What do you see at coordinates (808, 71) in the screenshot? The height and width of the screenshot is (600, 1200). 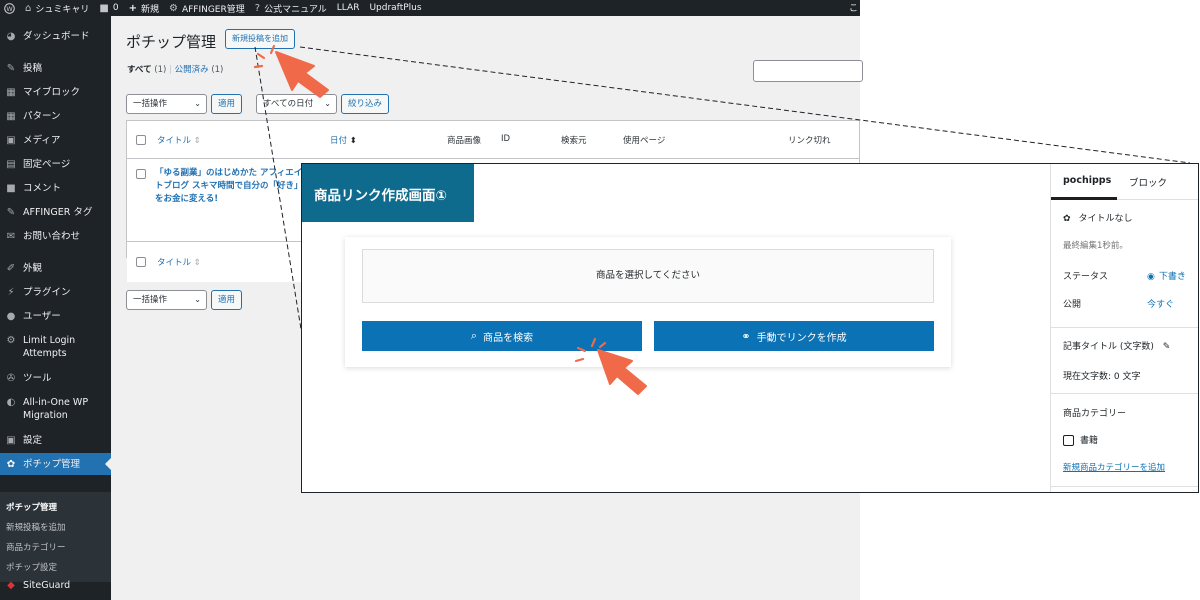 I see `search-input` at bounding box center [808, 71].